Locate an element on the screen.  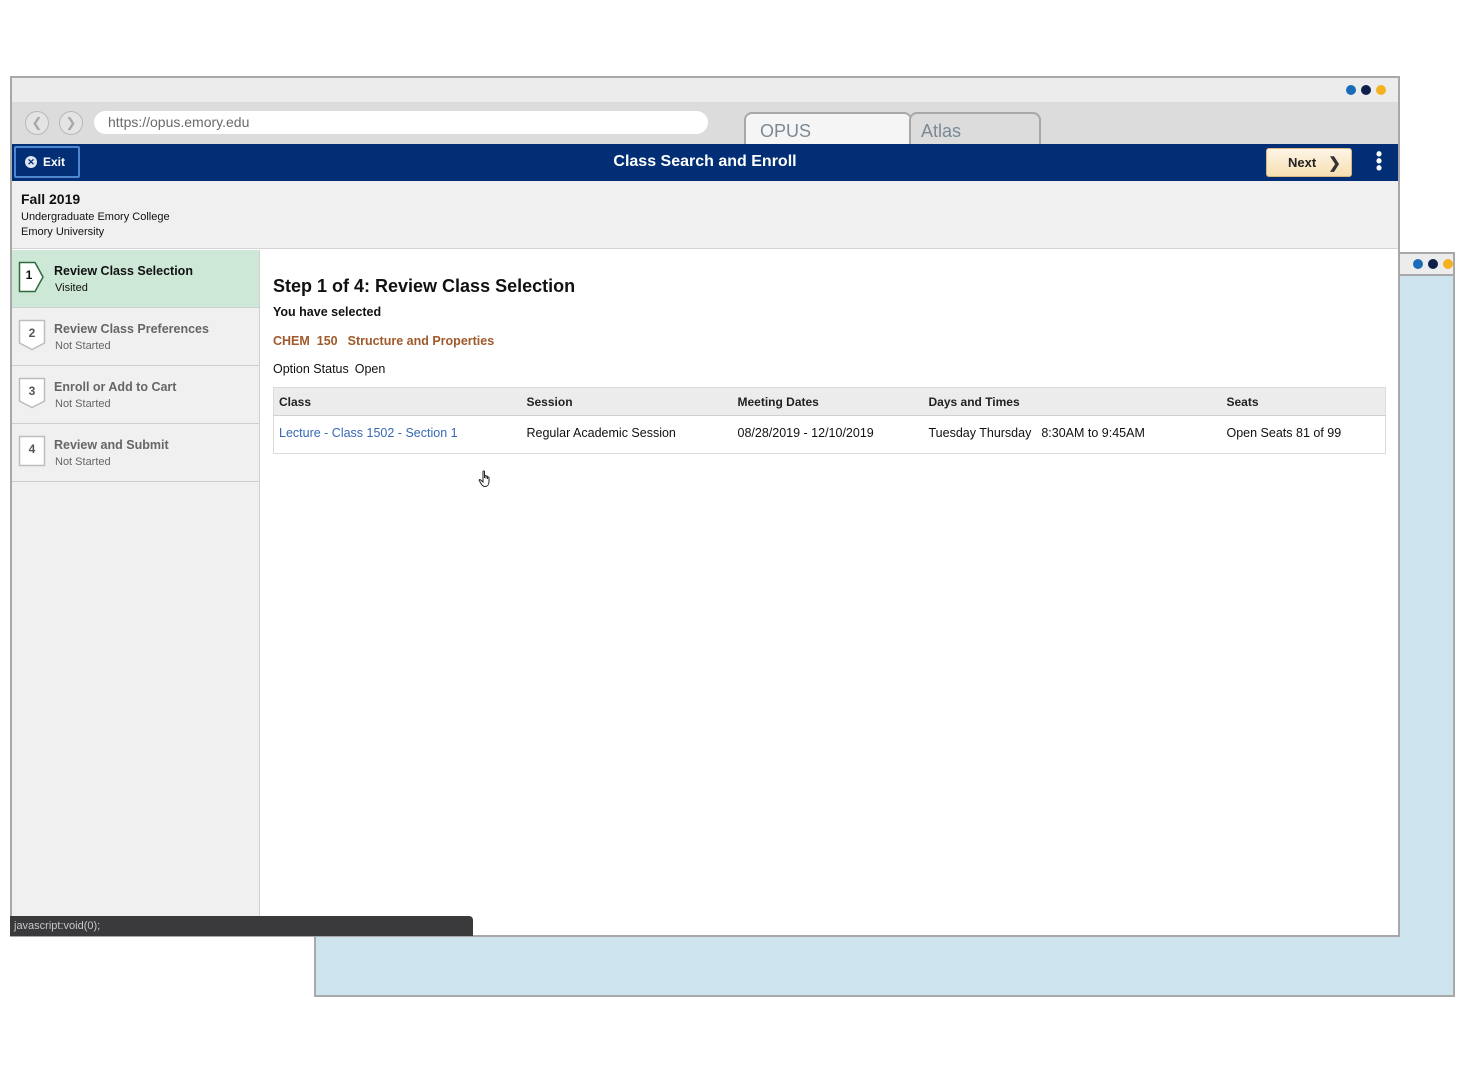
page-title: Class Search and Enroll is located at coordinates (705, 161).